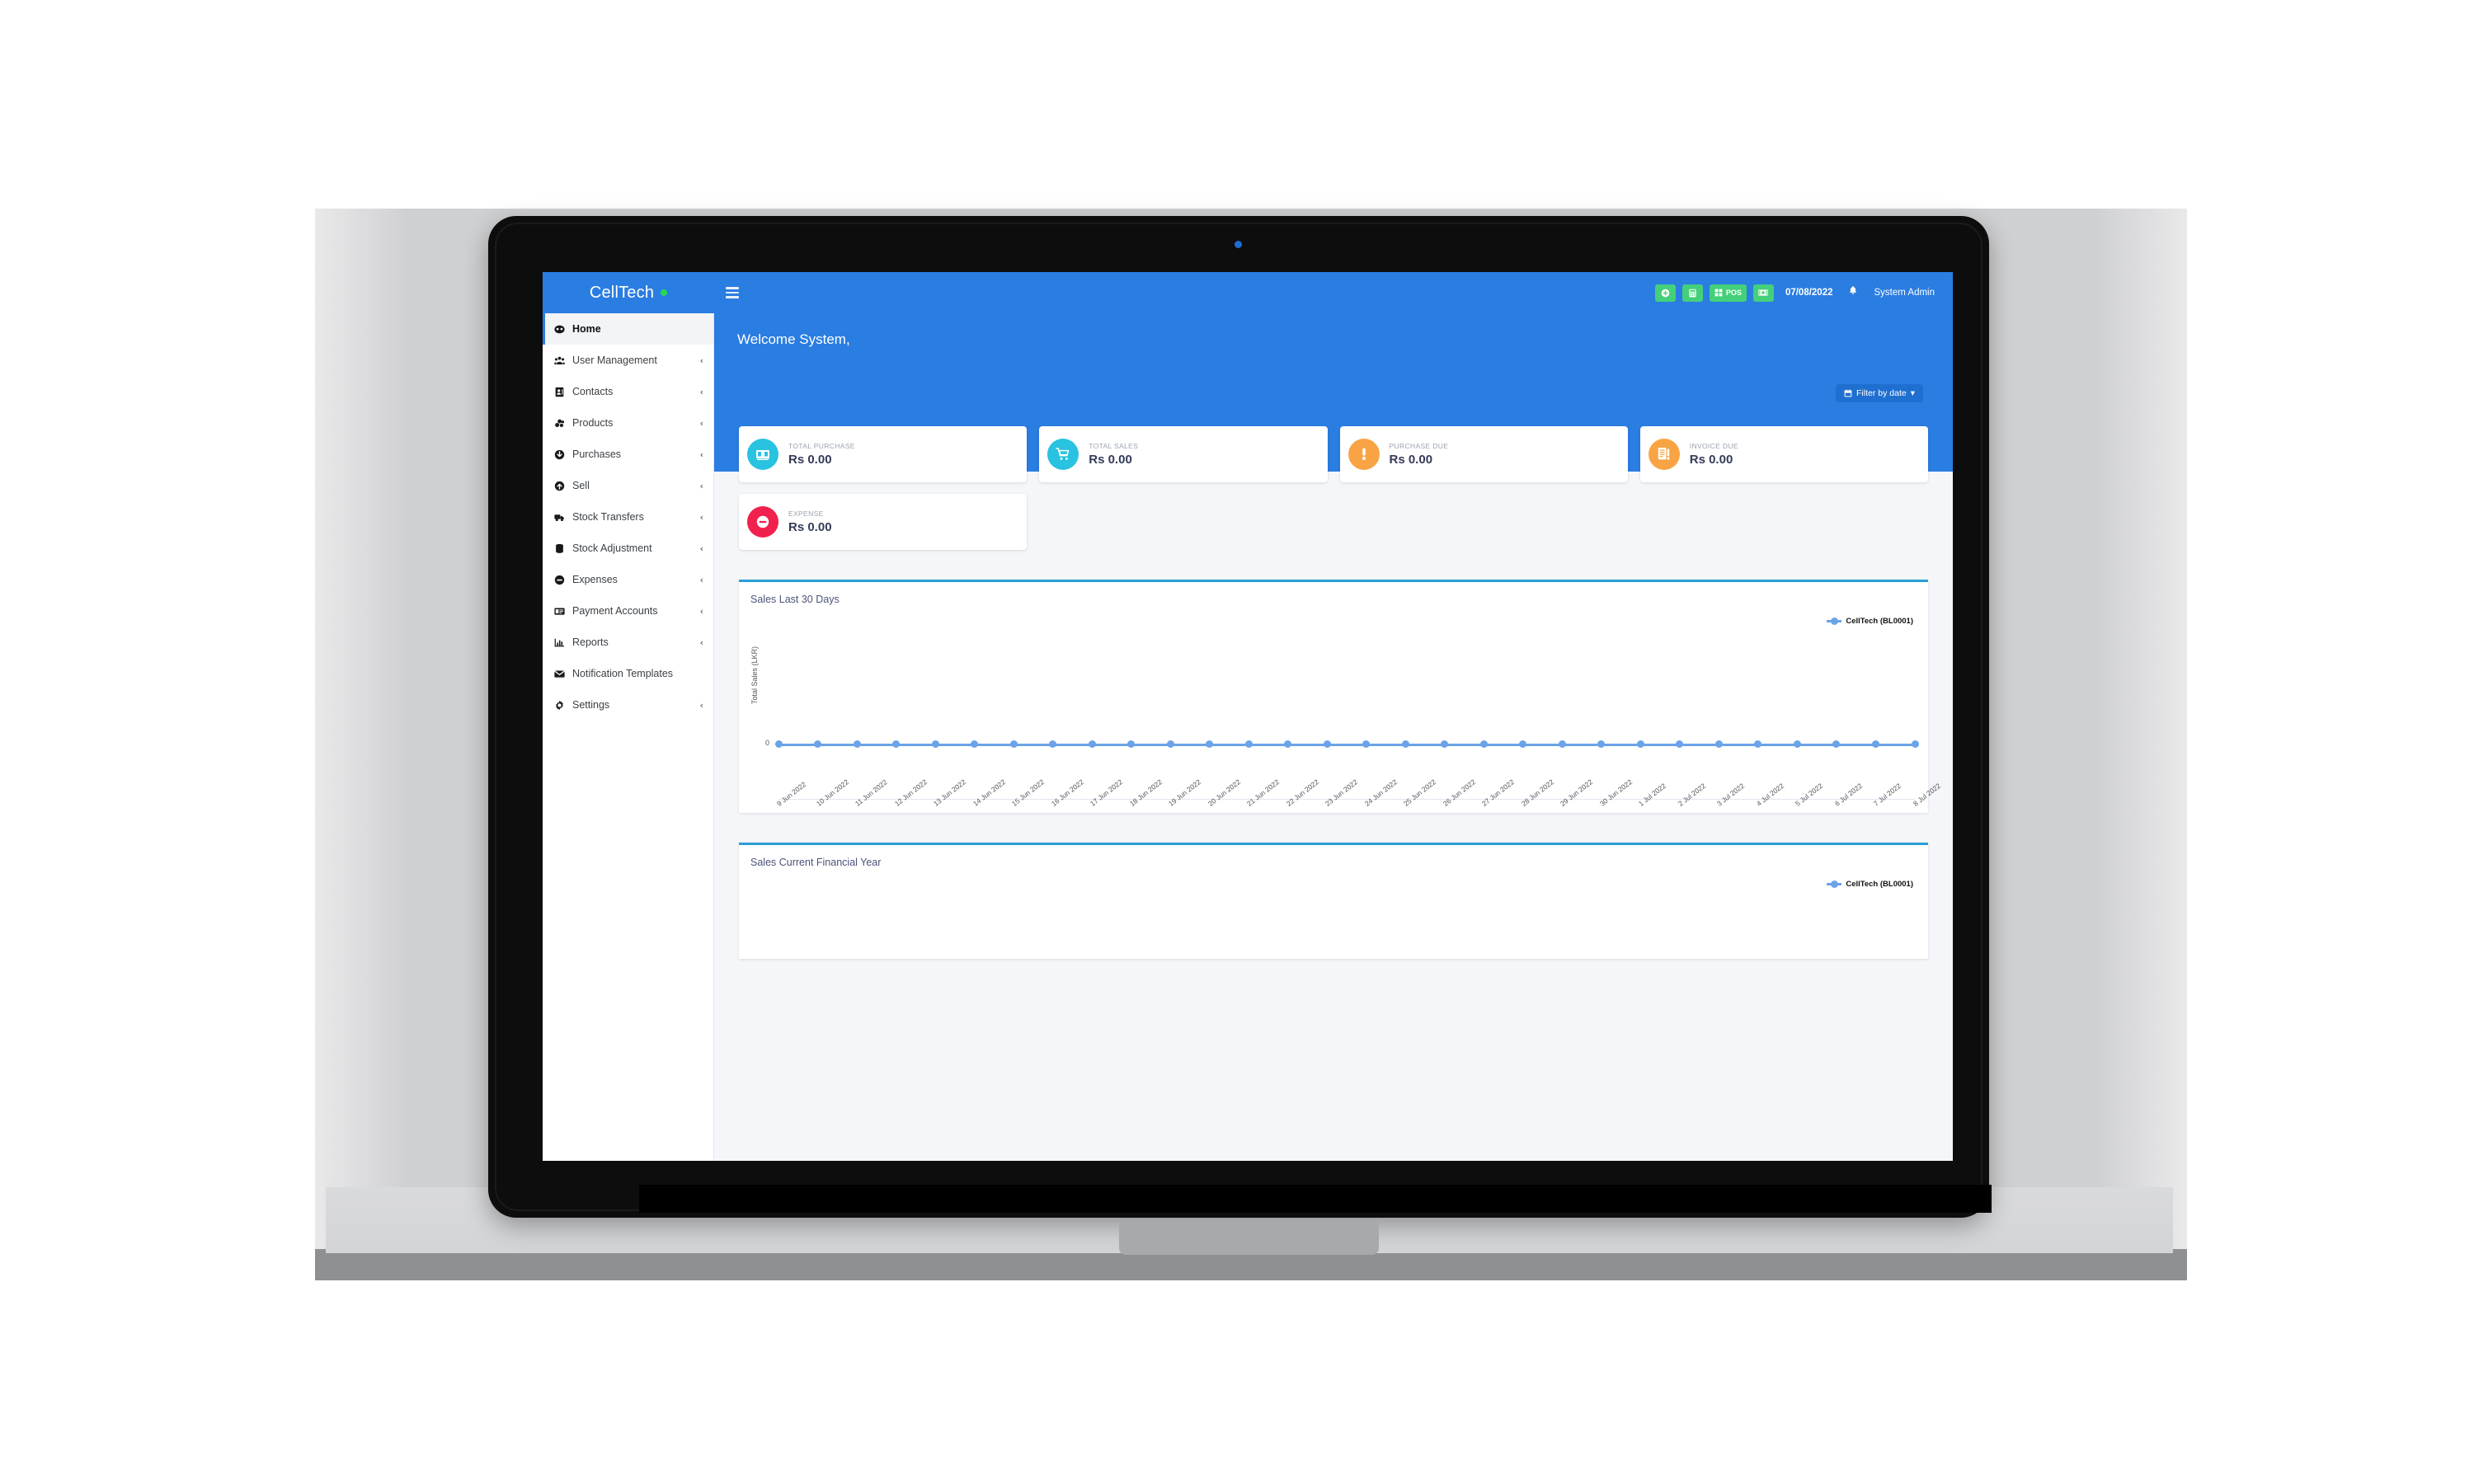 The image size is (2474, 1484). What do you see at coordinates (612, 548) in the screenshot?
I see `sidebar-item-label: Stock Adjustment` at bounding box center [612, 548].